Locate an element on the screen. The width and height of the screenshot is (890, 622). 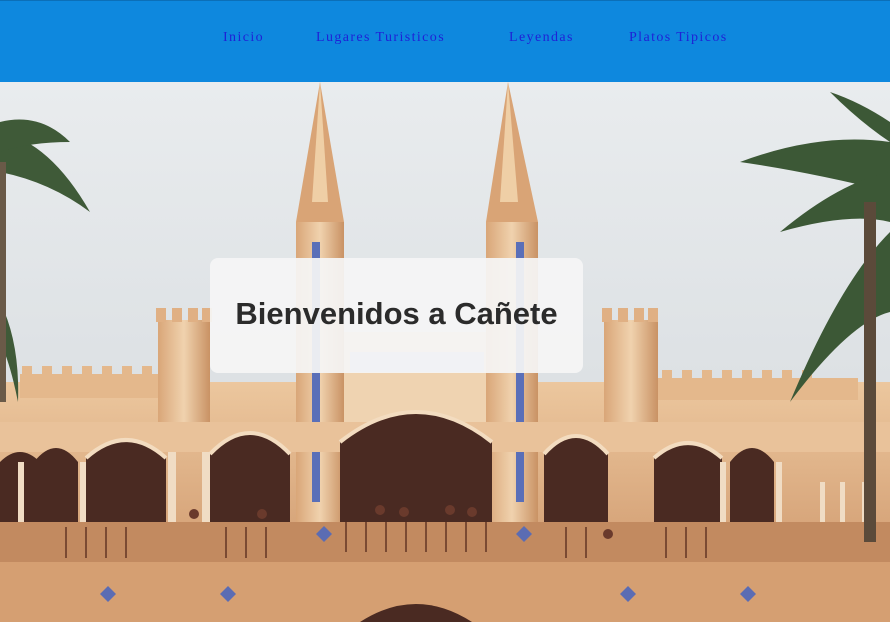
nav-link-leyendas: Leyendas is located at coordinates (541, 38).